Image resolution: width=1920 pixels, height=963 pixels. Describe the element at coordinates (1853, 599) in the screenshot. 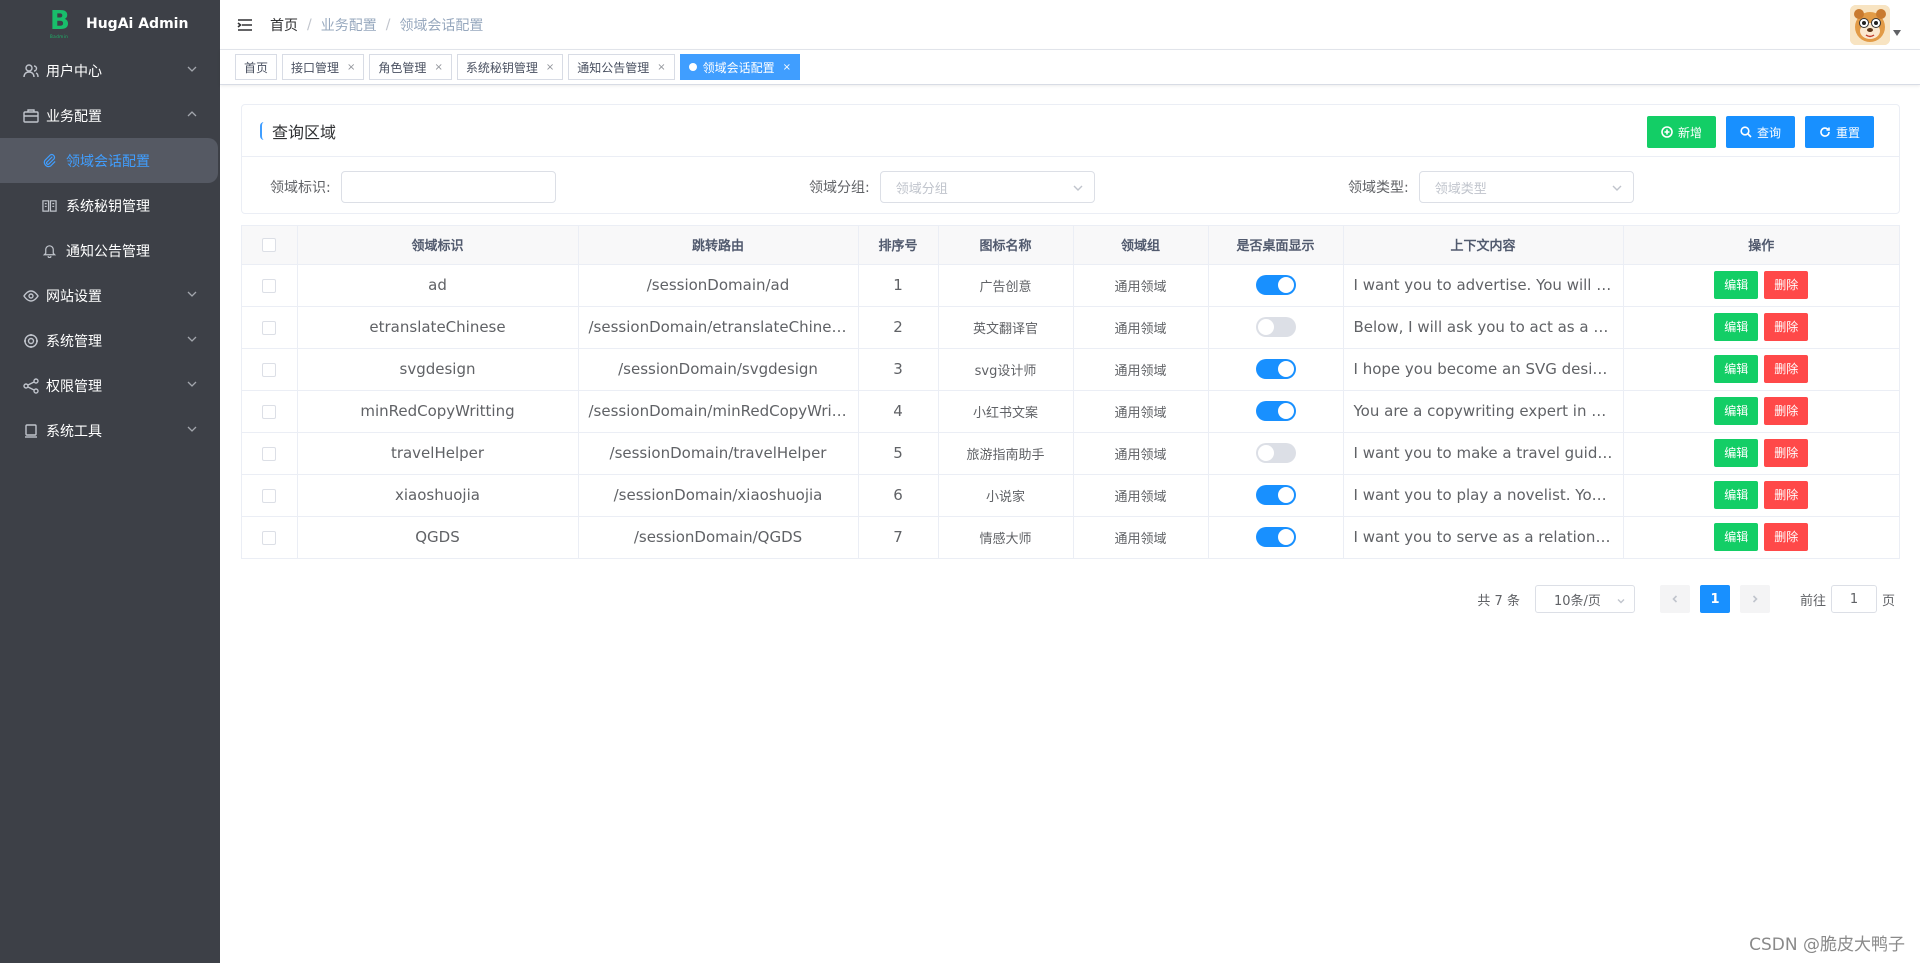

I see `goto-page-input: 1` at that location.